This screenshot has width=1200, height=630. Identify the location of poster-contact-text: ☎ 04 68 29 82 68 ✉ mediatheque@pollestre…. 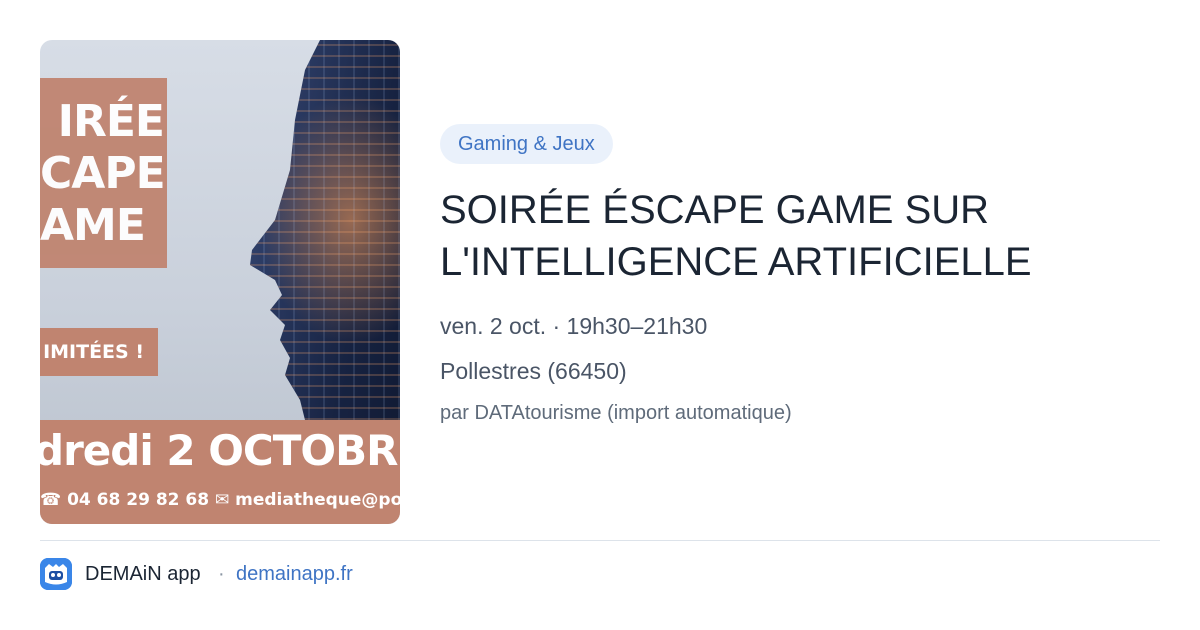
(220, 500).